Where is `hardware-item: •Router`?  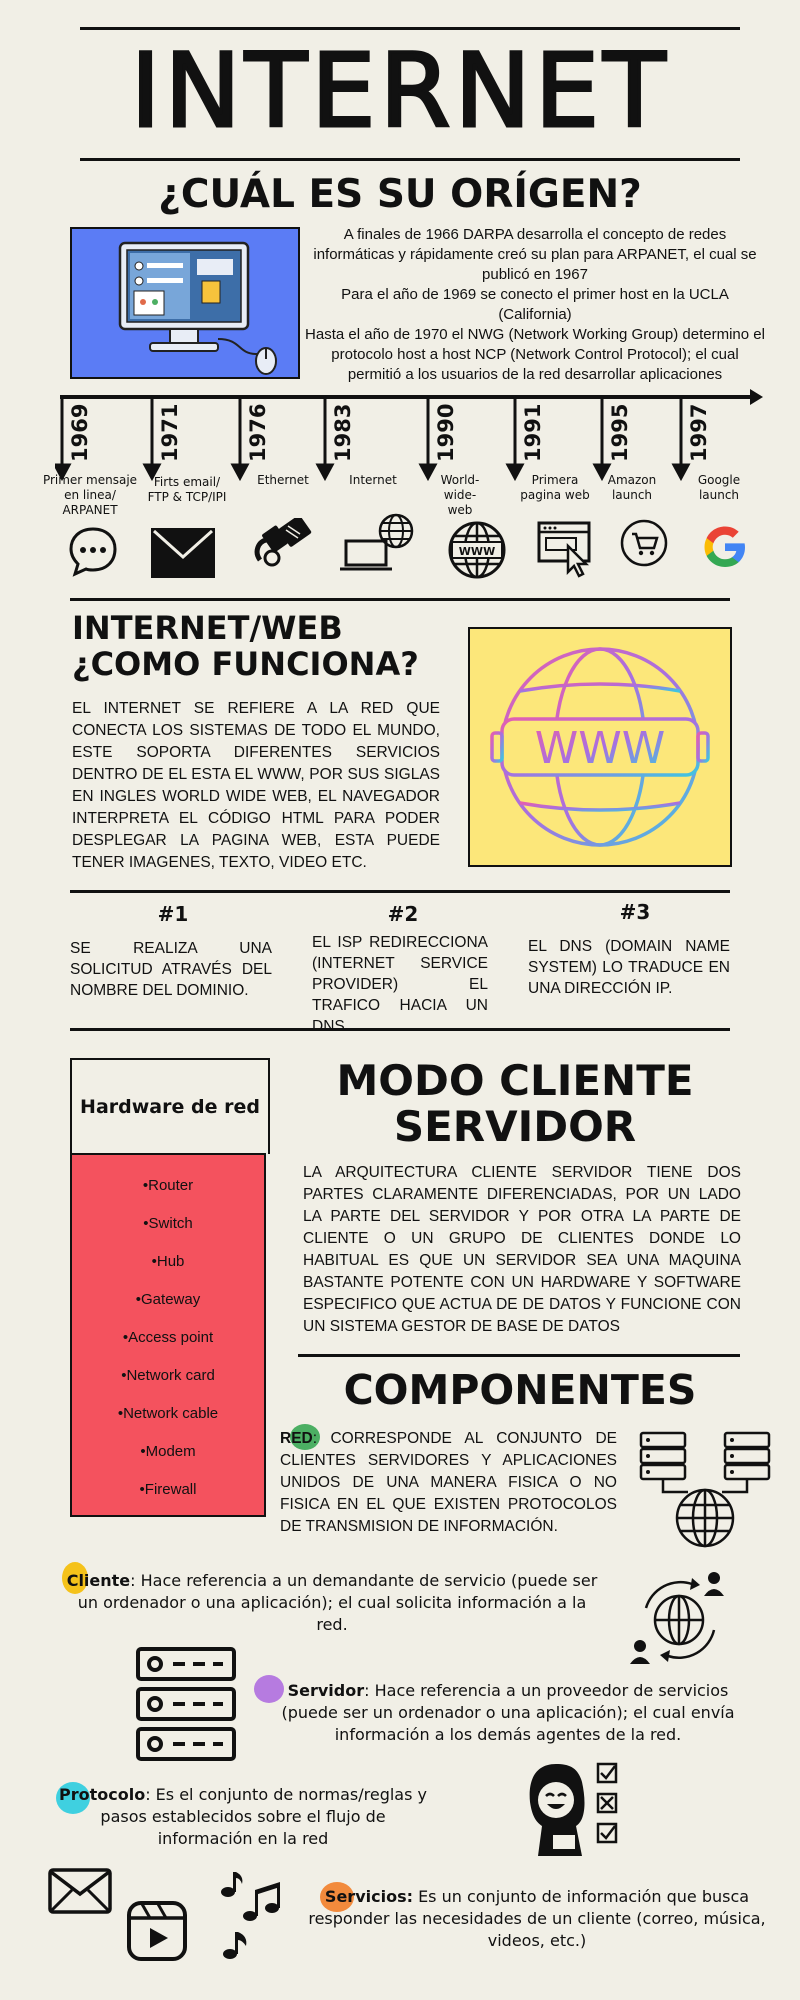
hardware-item: •Router is located at coordinates (168, 1185).